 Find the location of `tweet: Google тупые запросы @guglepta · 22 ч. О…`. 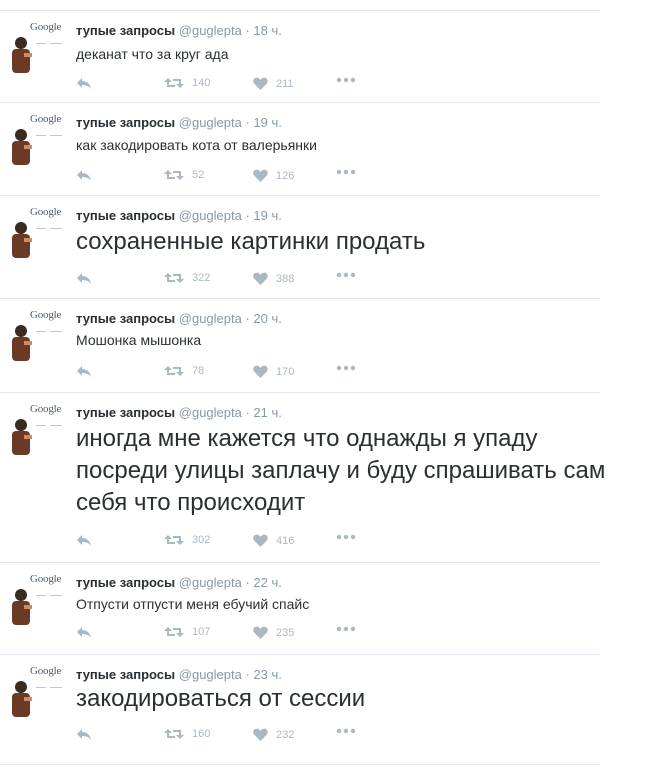

tweet: Google тупые запросы @guglepta · 22 ч. О… is located at coordinates (300, 609).